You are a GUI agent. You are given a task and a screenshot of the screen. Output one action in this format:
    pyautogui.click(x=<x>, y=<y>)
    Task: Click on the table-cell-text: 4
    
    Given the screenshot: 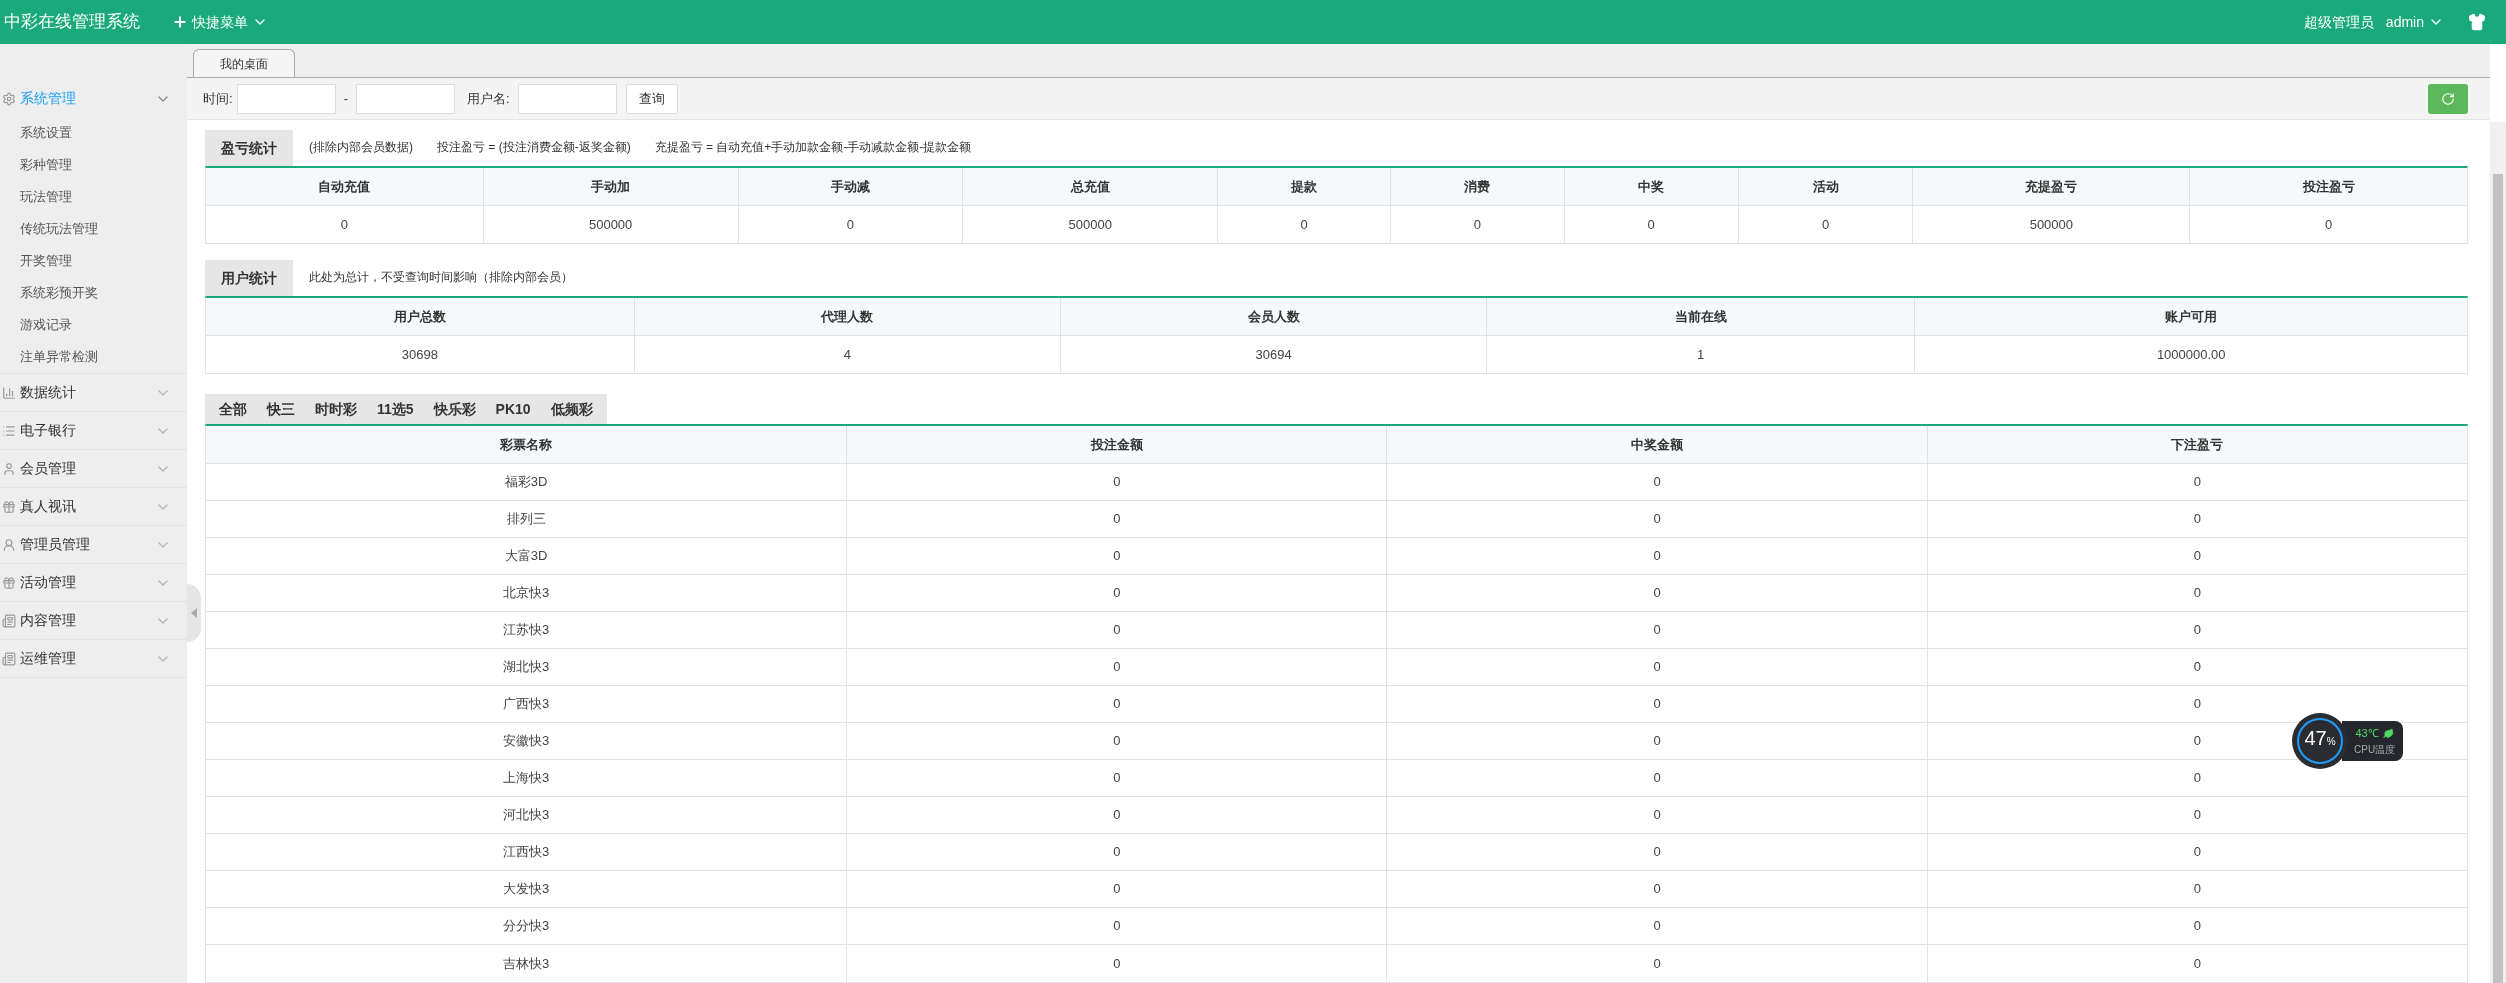 What is the action you would take?
    pyautogui.click(x=847, y=354)
    